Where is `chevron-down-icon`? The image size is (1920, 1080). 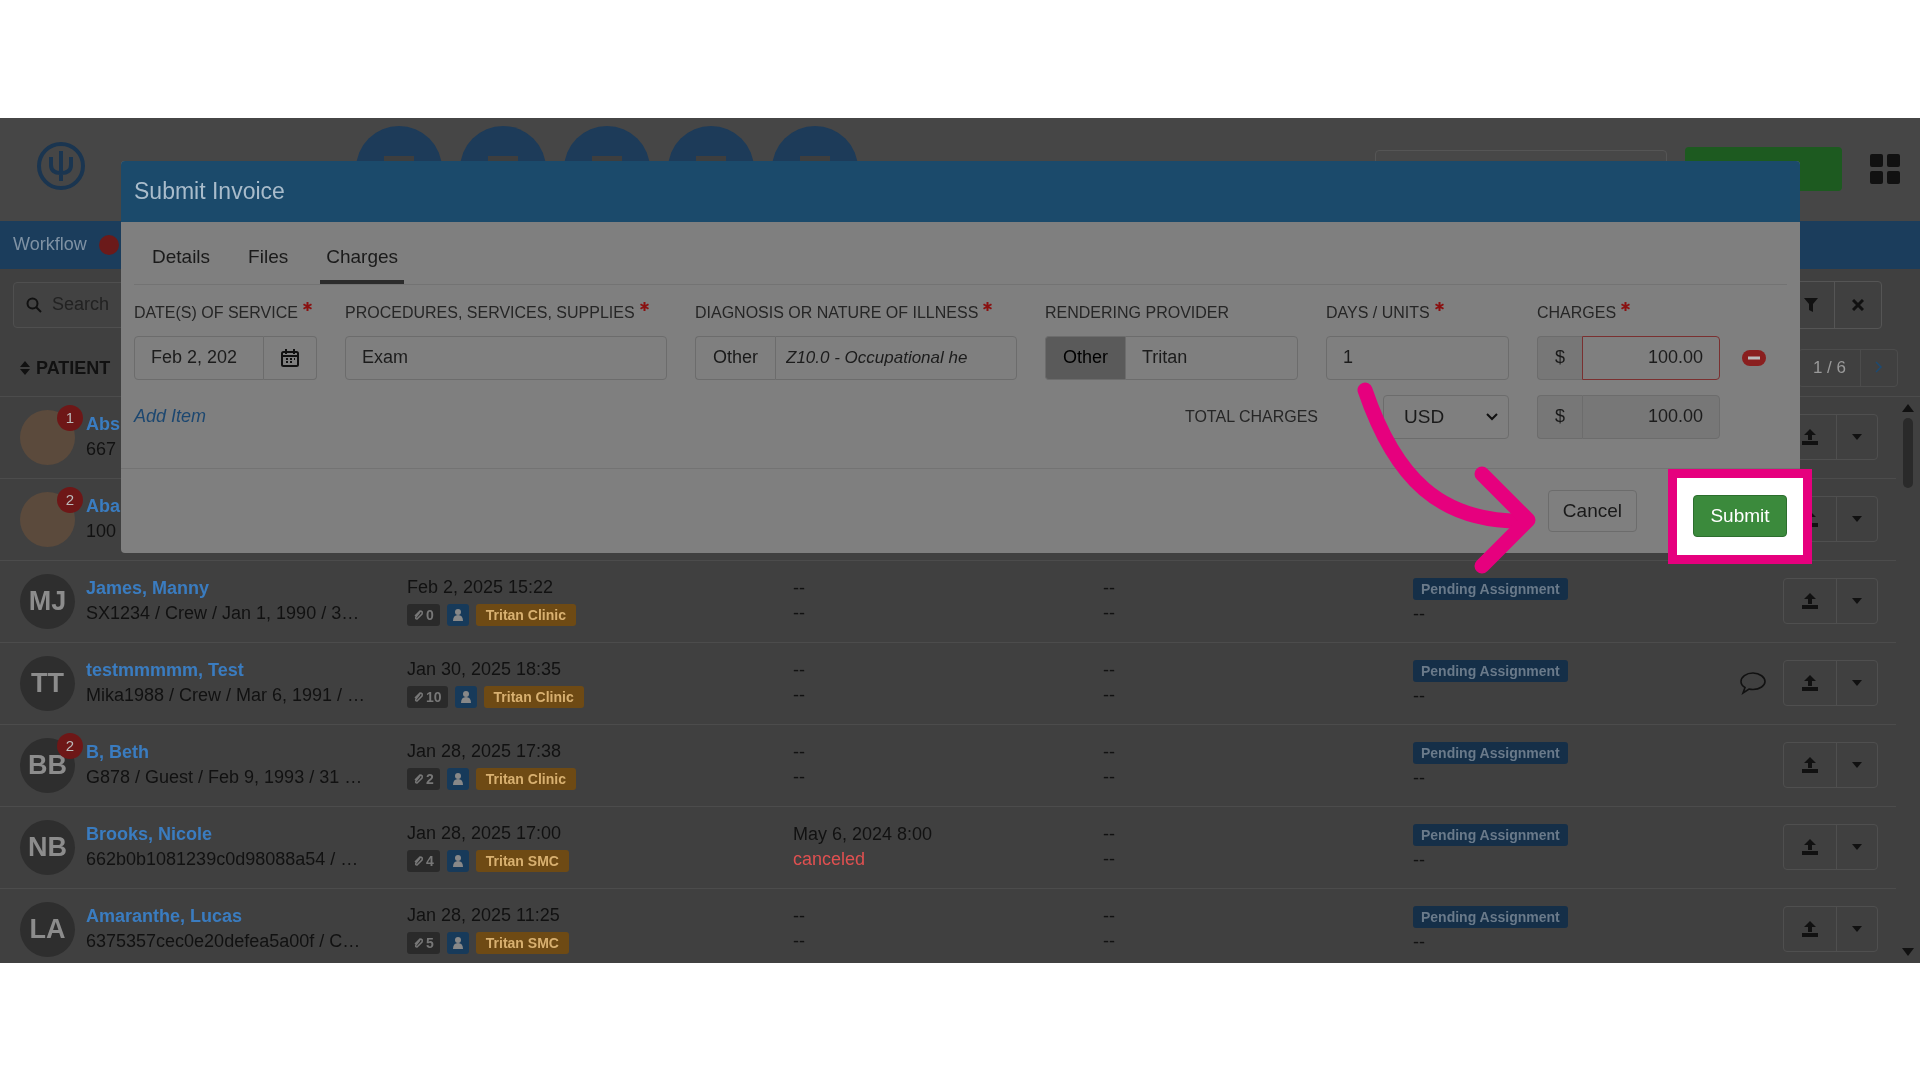
chevron-down-icon is located at coordinates (1492, 416).